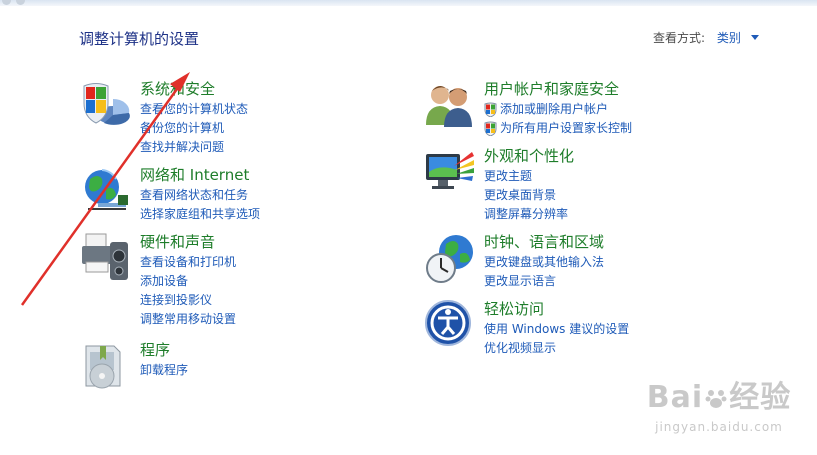 Image resolution: width=817 pixels, height=455 pixels. What do you see at coordinates (106, 105) in the screenshot?
I see `shield-pie-icon` at bounding box center [106, 105].